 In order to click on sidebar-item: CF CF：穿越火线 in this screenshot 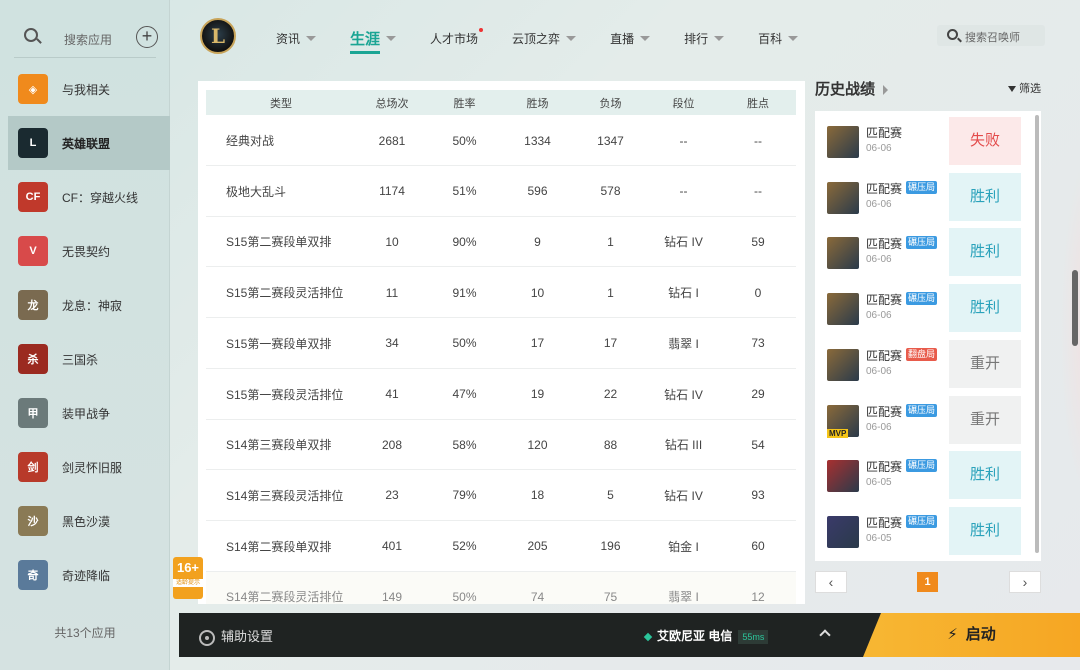, I will do `click(89, 197)`.